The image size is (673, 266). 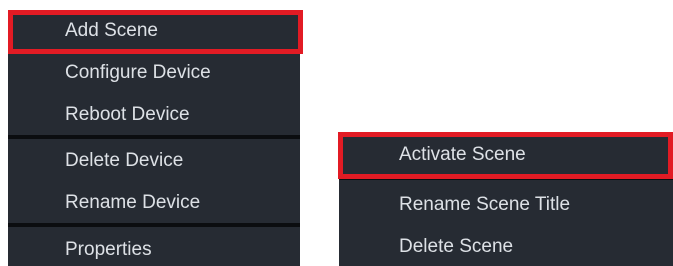 I want to click on menu-item-label: Properties, so click(x=108, y=249).